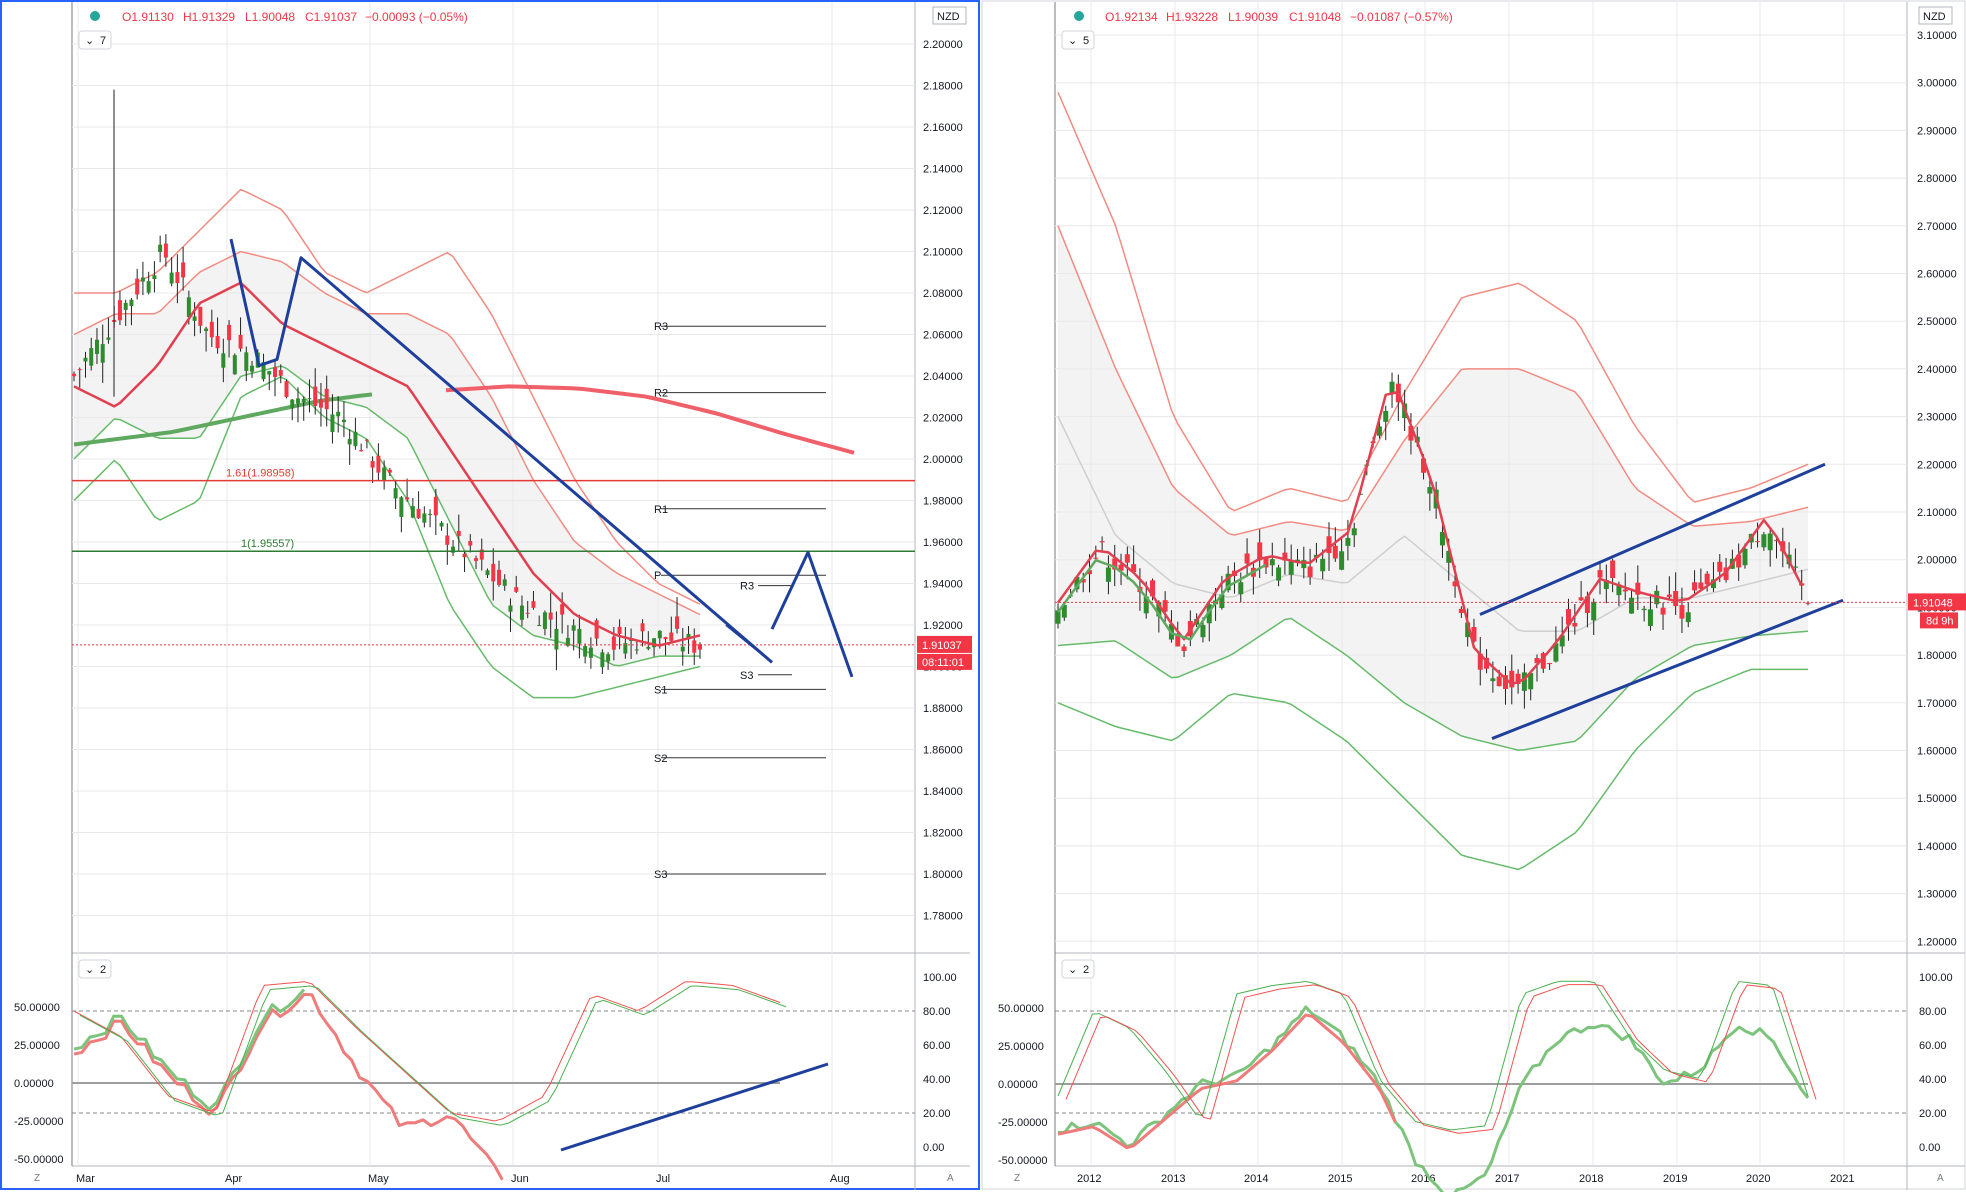 Image resolution: width=1966 pixels, height=1192 pixels. Describe the element at coordinates (943, 294) in the screenshot. I see `y-tick-label: 2.08000` at that location.